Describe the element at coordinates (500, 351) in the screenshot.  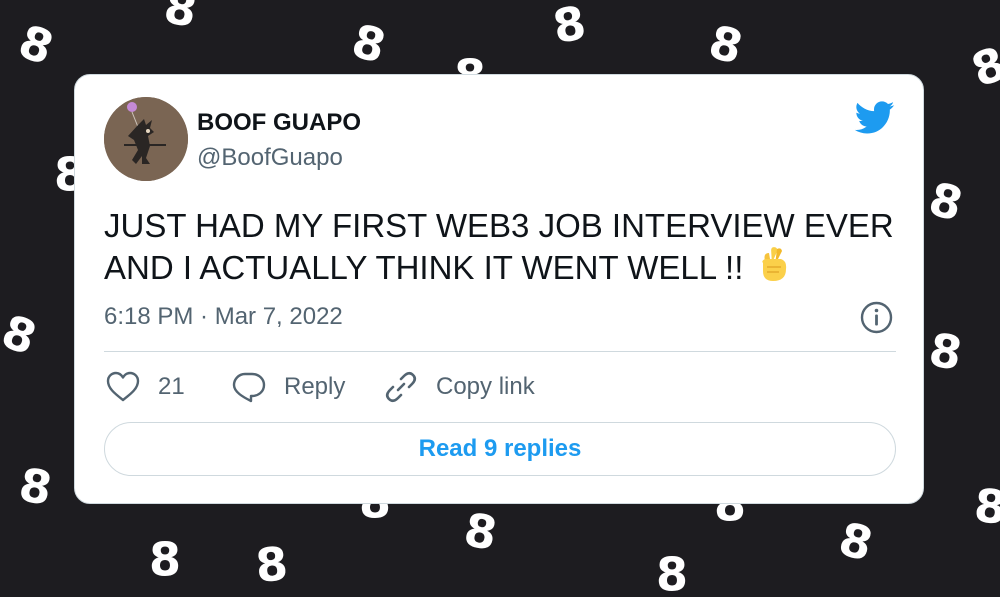
I see `divider` at that location.